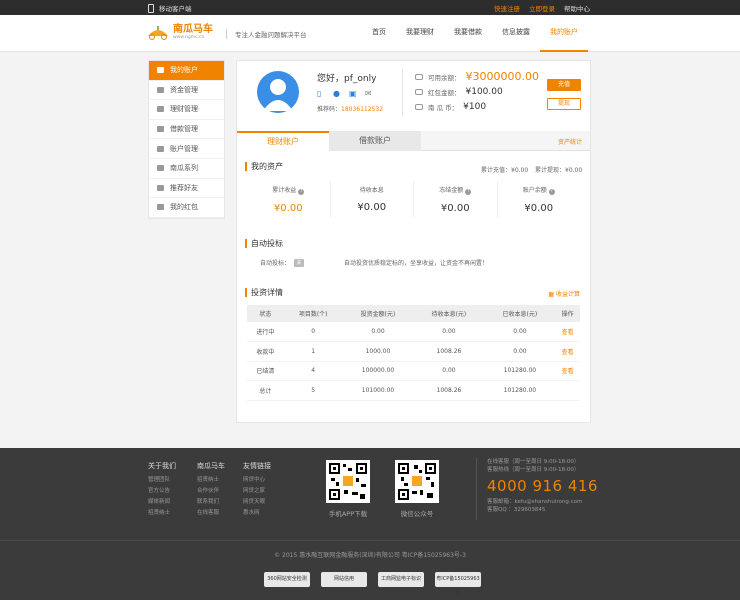  I want to click on sidebar-item-label: 理财管理, so click(184, 109).